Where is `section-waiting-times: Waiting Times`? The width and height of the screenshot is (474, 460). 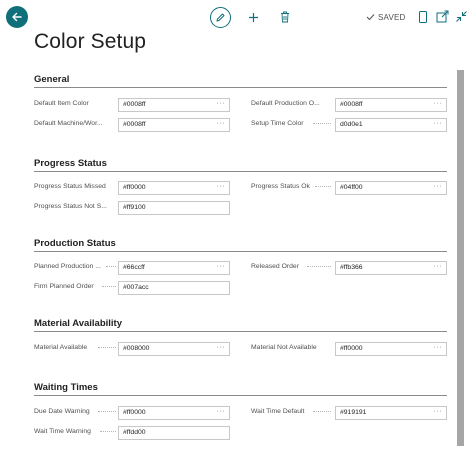
section-waiting-times: Waiting Times is located at coordinates (240, 388).